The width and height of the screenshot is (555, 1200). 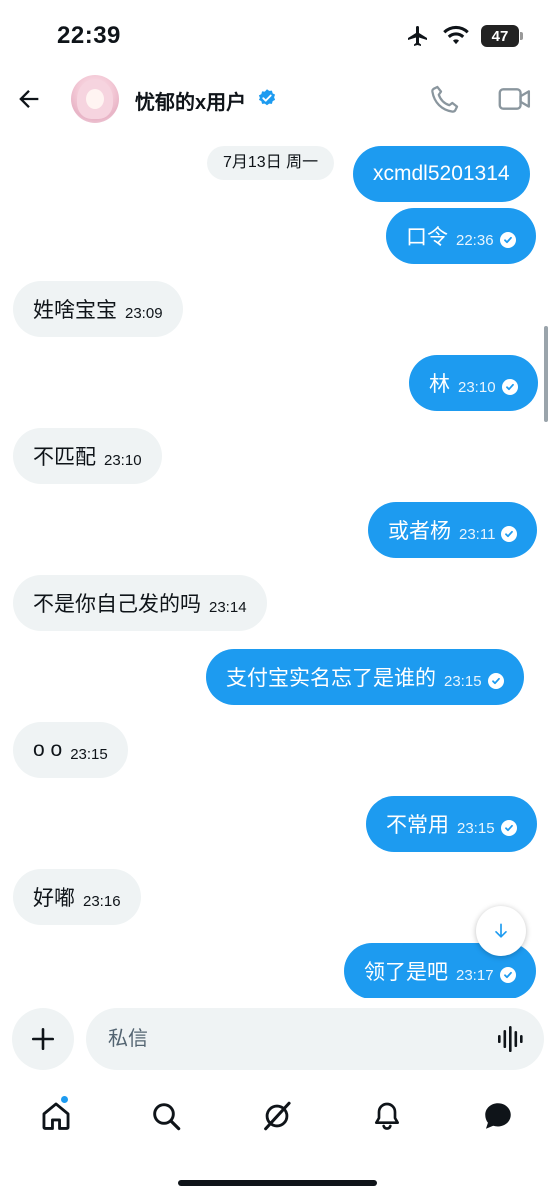 I want to click on message-bubble-incoming: 不是你自己发的吗 23:14, so click(x=140, y=603).